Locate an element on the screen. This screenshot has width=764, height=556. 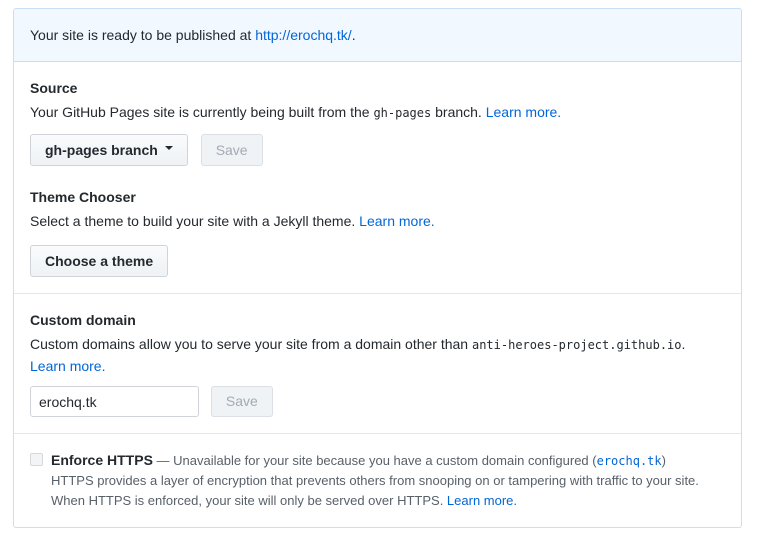
domain-desc-text-2: . is located at coordinates (683, 344).